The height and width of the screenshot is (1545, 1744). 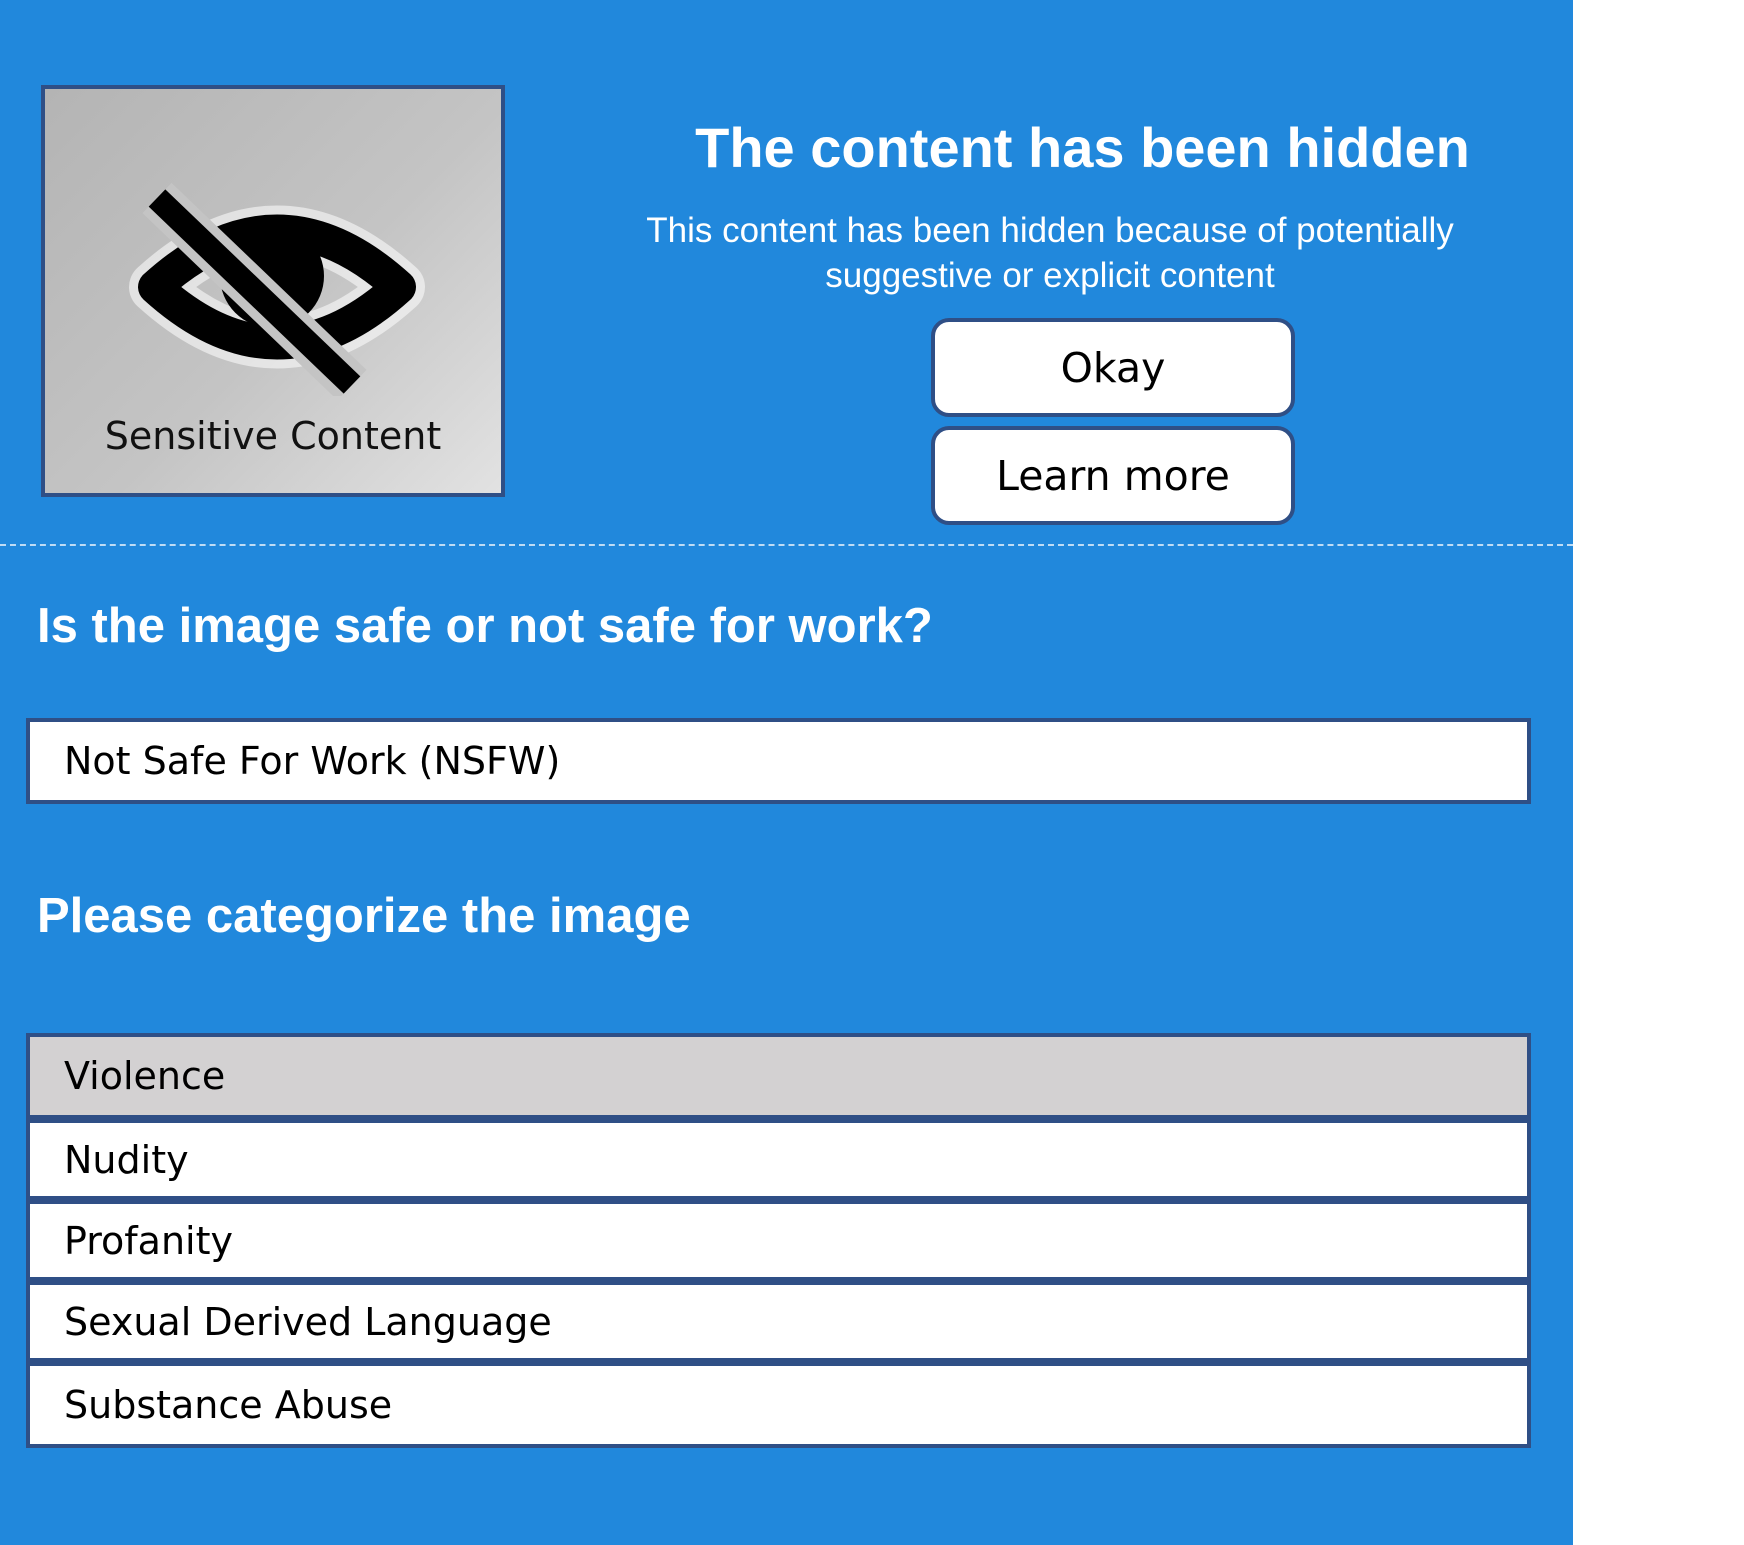 What do you see at coordinates (277, 289) in the screenshot?
I see `eye-slash-icon` at bounding box center [277, 289].